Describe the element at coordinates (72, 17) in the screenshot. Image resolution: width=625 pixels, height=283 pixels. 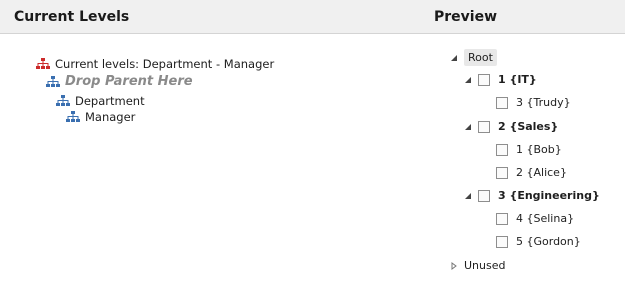
I see `current-levels-title: Current Levels` at that location.